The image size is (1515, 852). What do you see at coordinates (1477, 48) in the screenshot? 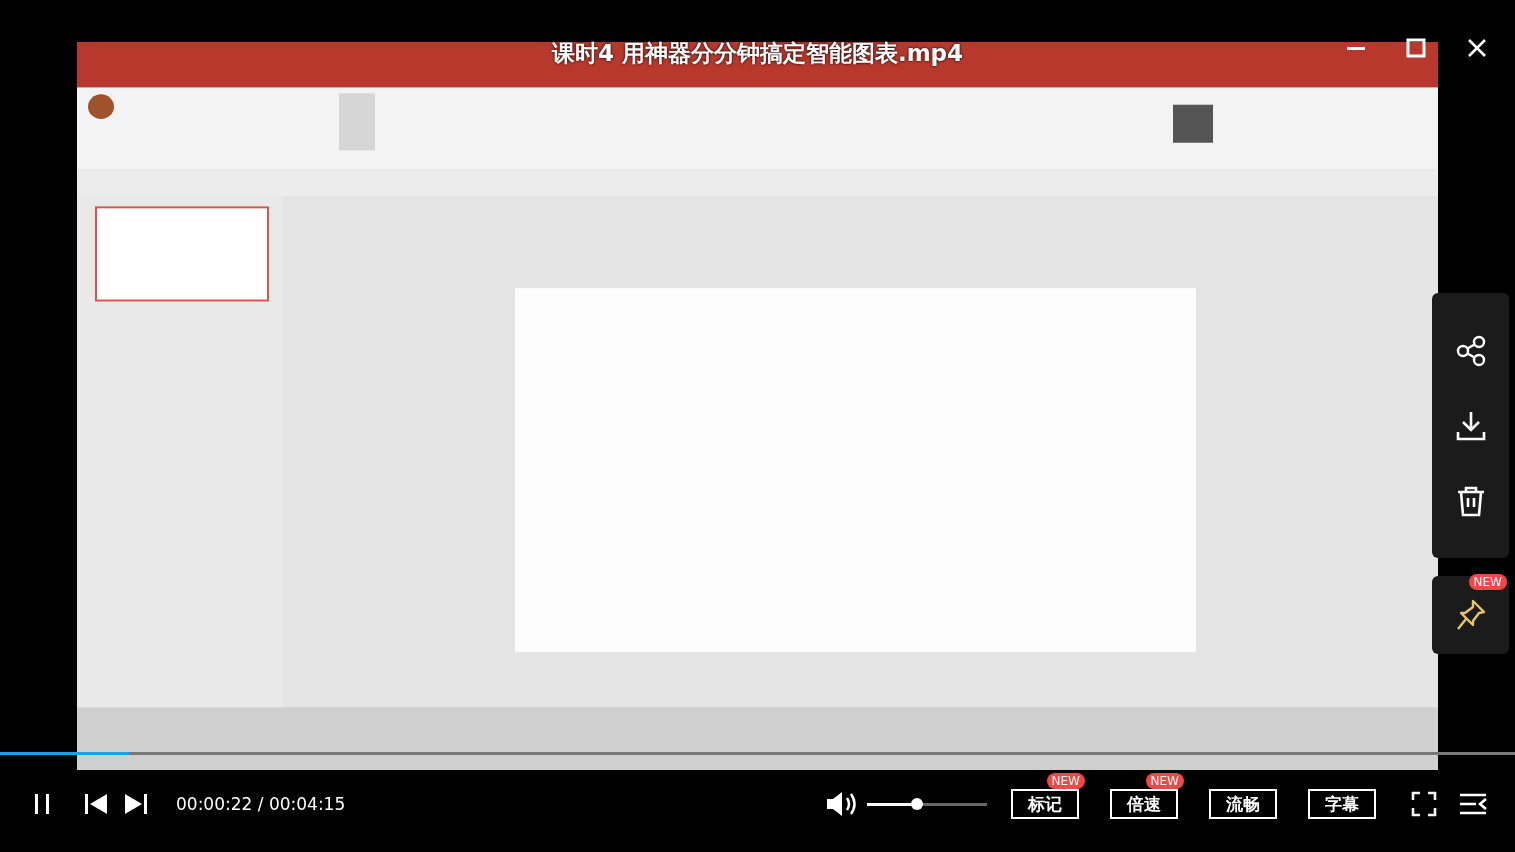
I see `close-icon` at bounding box center [1477, 48].